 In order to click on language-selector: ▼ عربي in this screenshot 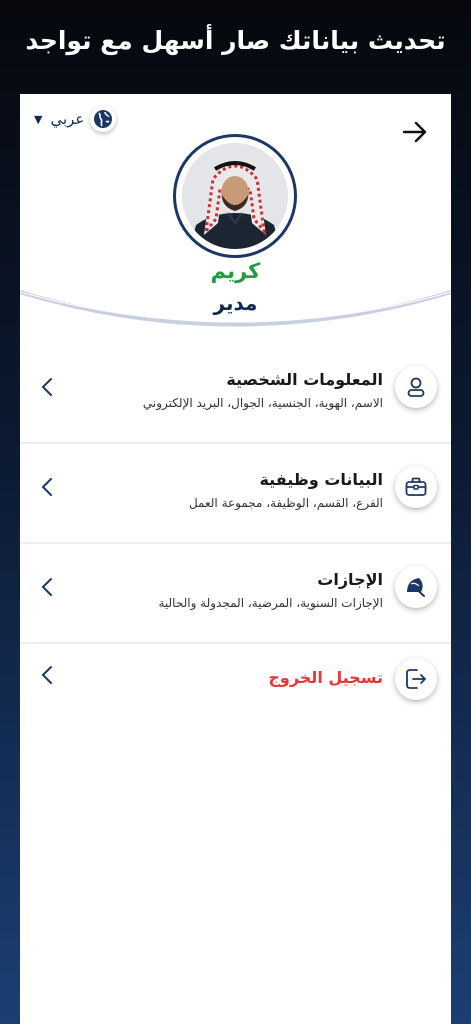, I will do `click(75, 119)`.